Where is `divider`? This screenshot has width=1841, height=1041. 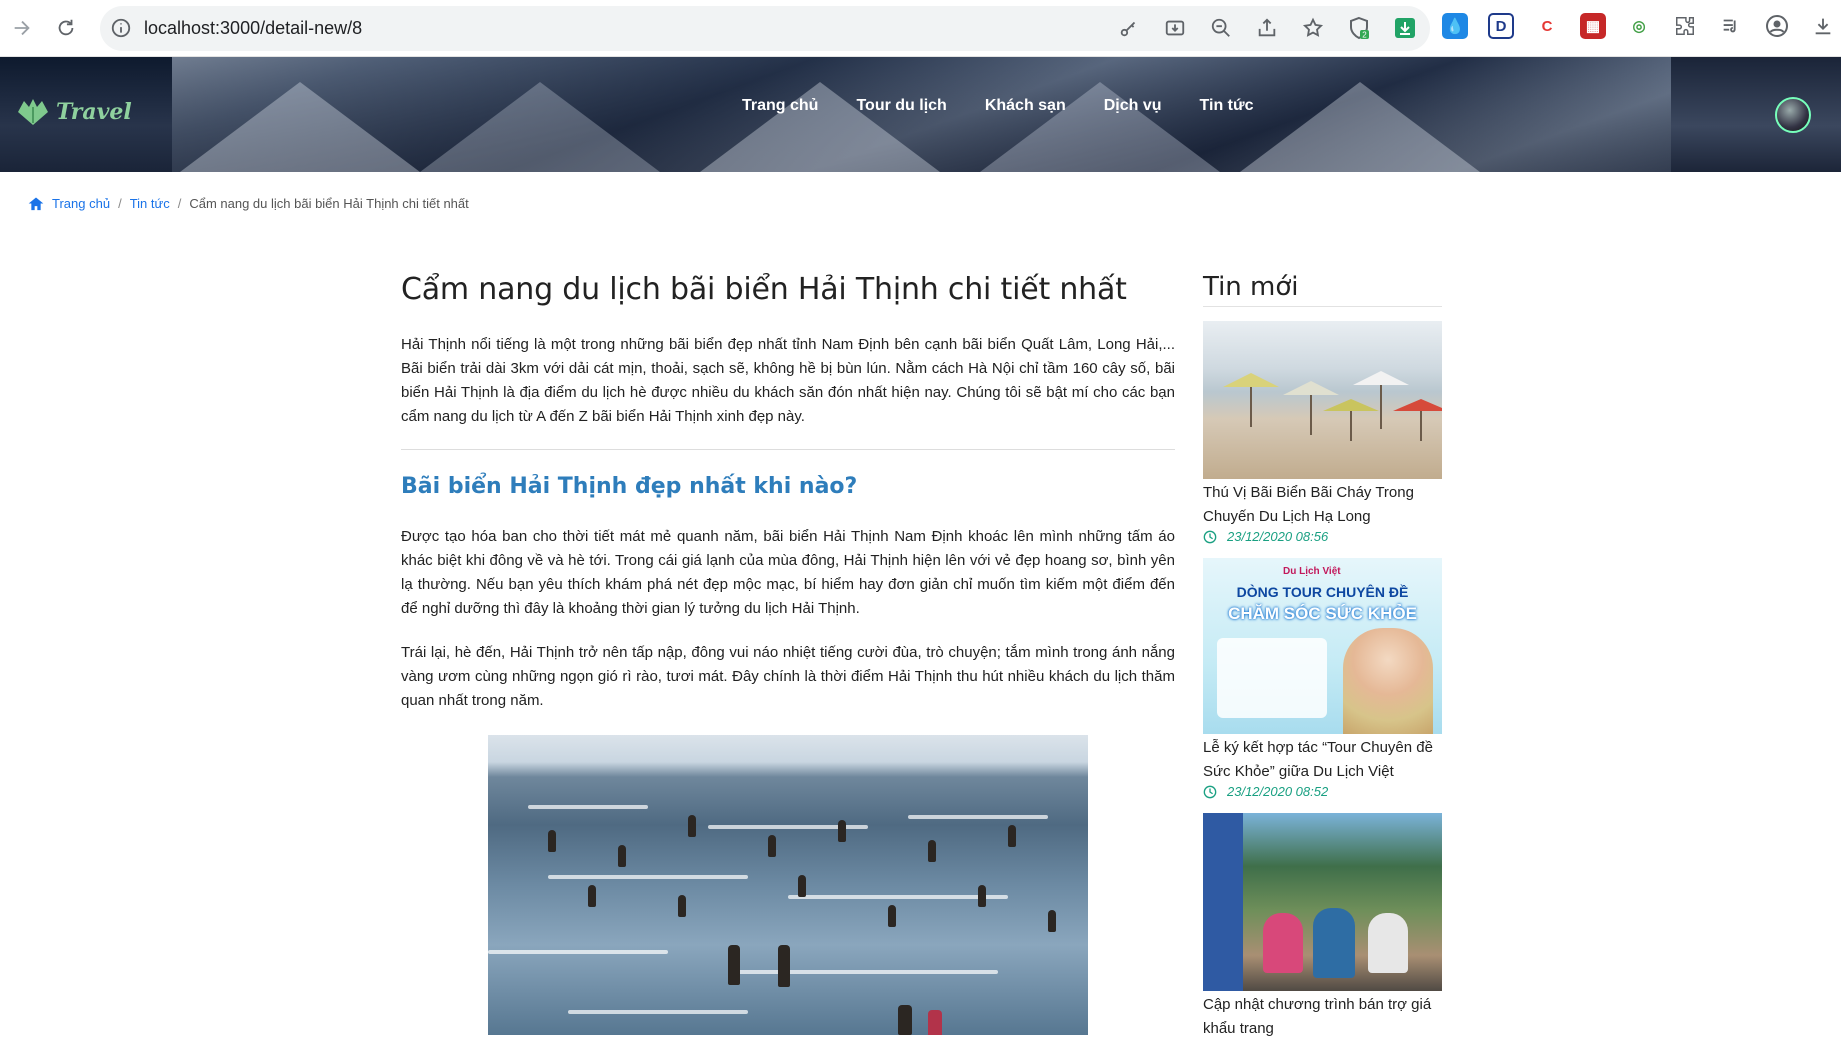
divider is located at coordinates (788, 449).